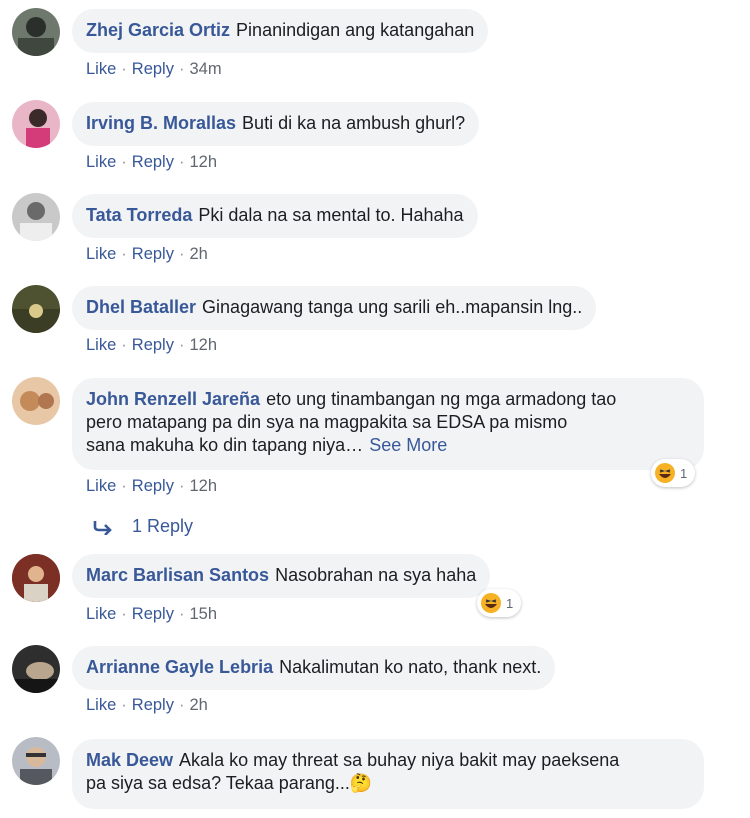 This screenshot has height=818, width=750. What do you see at coordinates (441, 399) in the screenshot?
I see `comment-text: eto ung tinambangan ng mga armadong tao` at bounding box center [441, 399].